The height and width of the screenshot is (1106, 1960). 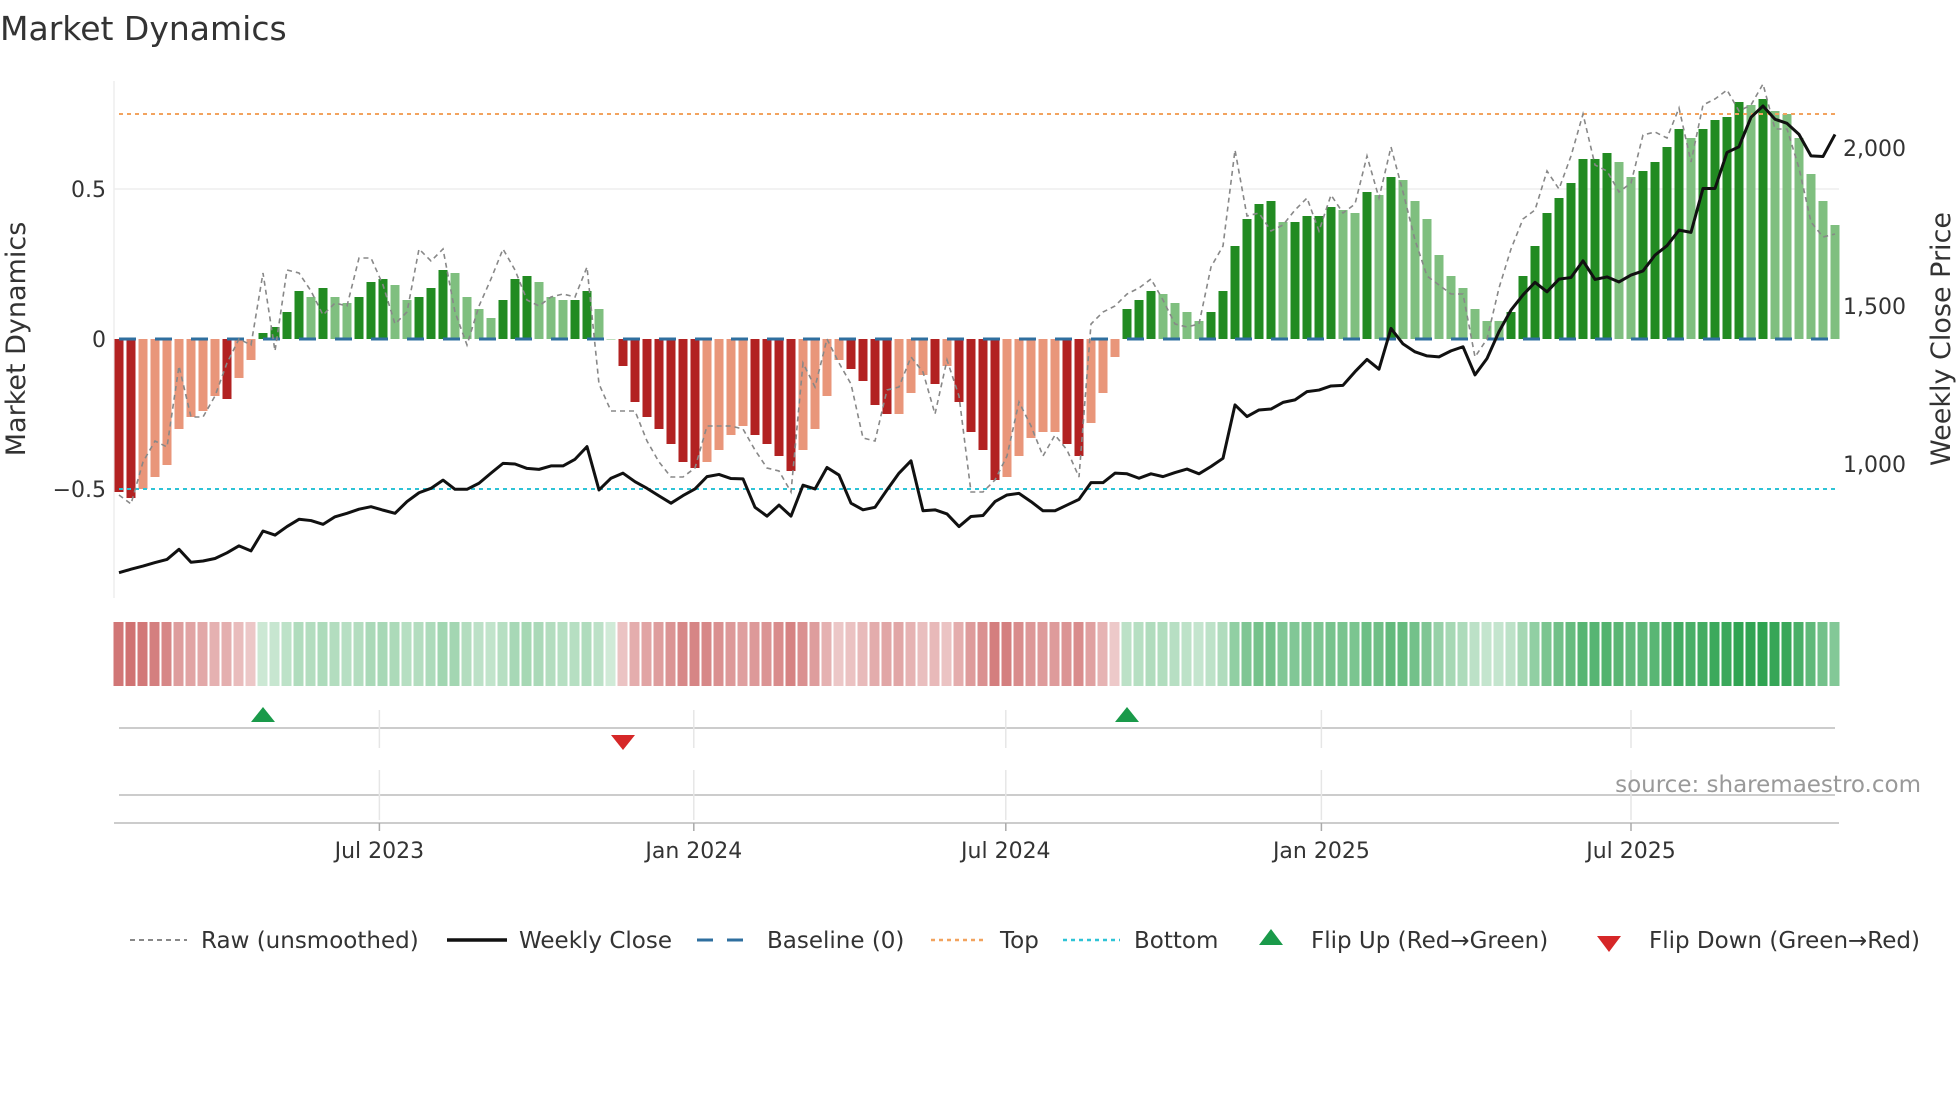 What do you see at coordinates (1609, 944) in the screenshot?
I see `legend-flip-down-icon` at bounding box center [1609, 944].